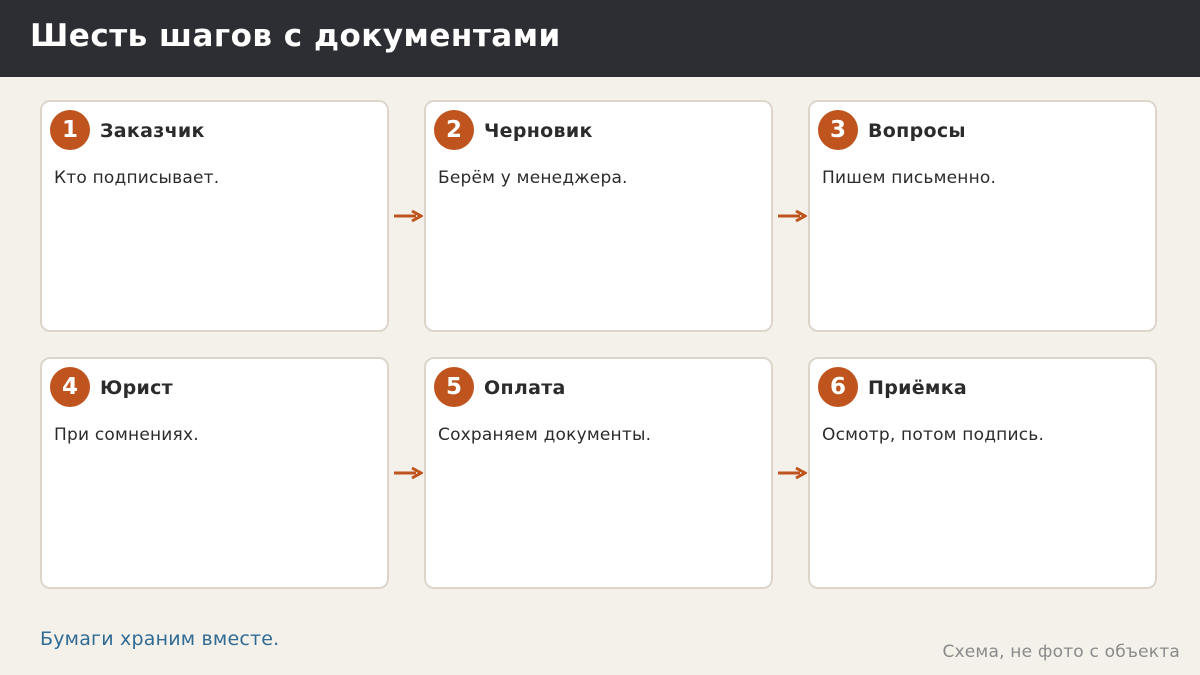 This screenshot has height=675, width=1200. Describe the element at coordinates (525, 388) in the screenshot. I see `step-title: Оплата` at that location.